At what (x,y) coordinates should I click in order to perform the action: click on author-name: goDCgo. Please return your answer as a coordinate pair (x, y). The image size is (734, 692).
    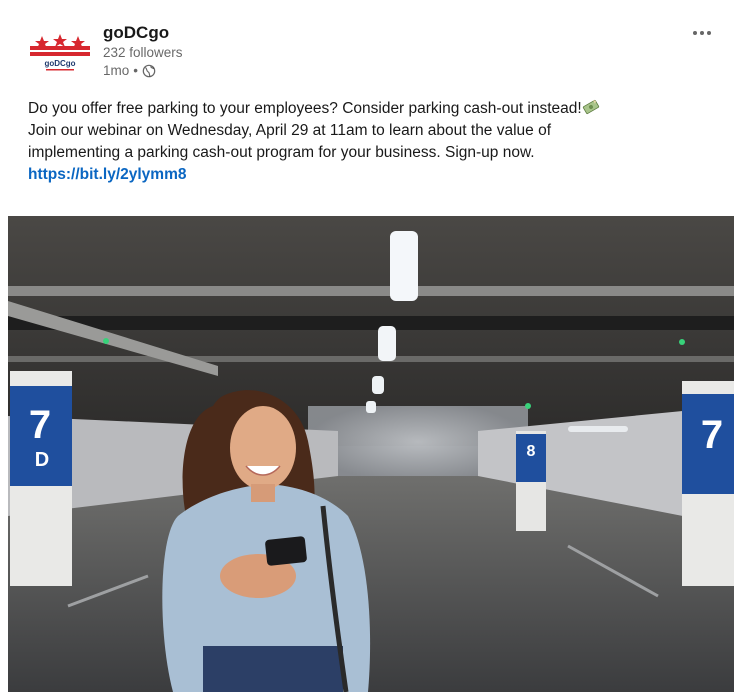
    Looking at the image, I should click on (143, 33).